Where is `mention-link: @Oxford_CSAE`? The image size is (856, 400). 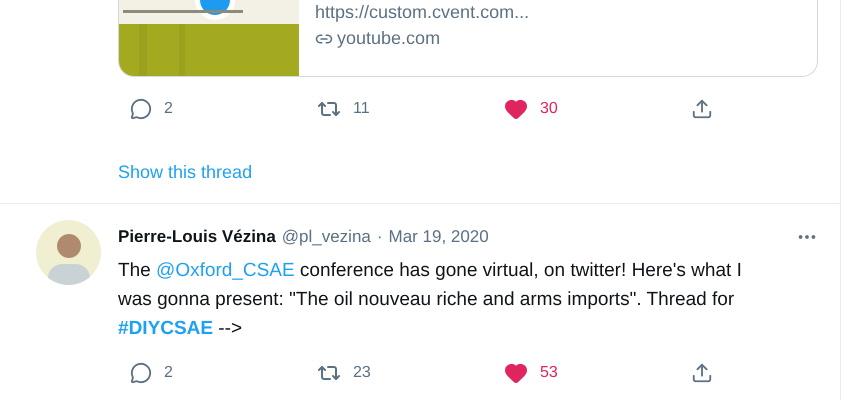 mention-link: @Oxford_CSAE is located at coordinates (225, 270).